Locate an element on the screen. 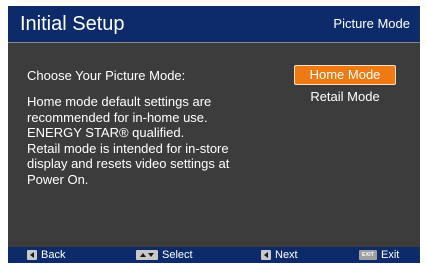 This screenshot has width=427, height=268. header-bar: Initial Setup Picture Mode is located at coordinates (214, 24).